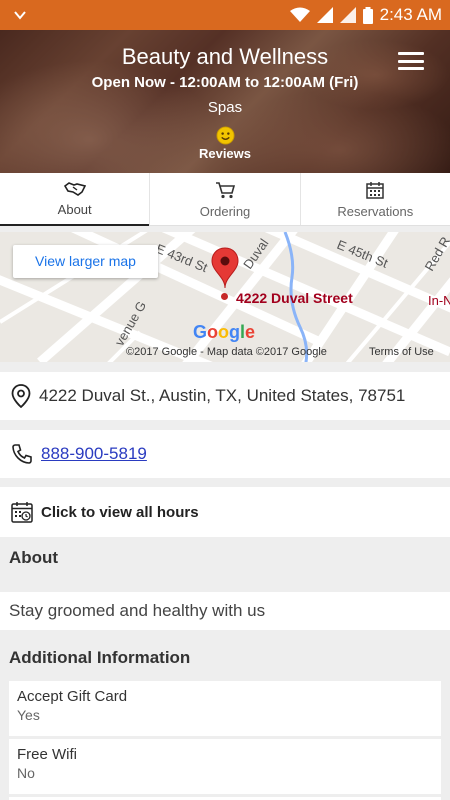 Image resolution: width=450 pixels, height=800 pixels. What do you see at coordinates (21, 396) in the screenshot?
I see `location-pin-icon` at bounding box center [21, 396].